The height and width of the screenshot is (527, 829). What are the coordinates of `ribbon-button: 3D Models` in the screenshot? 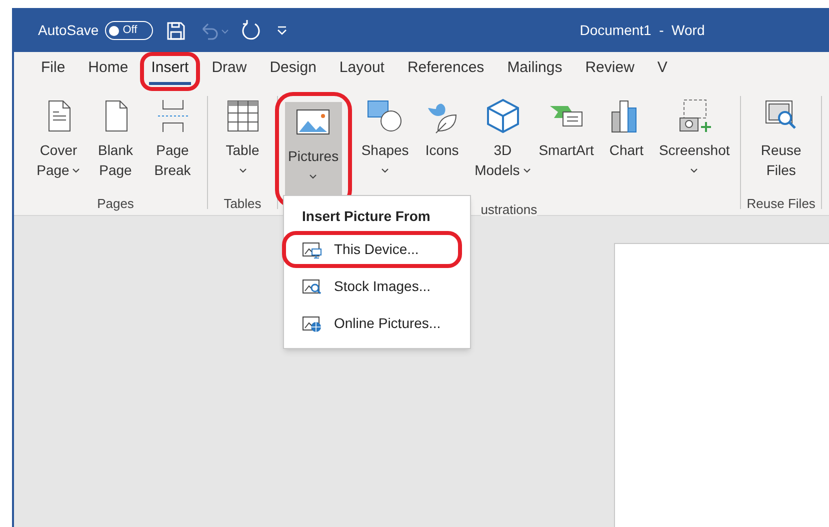 It's located at (503, 144).